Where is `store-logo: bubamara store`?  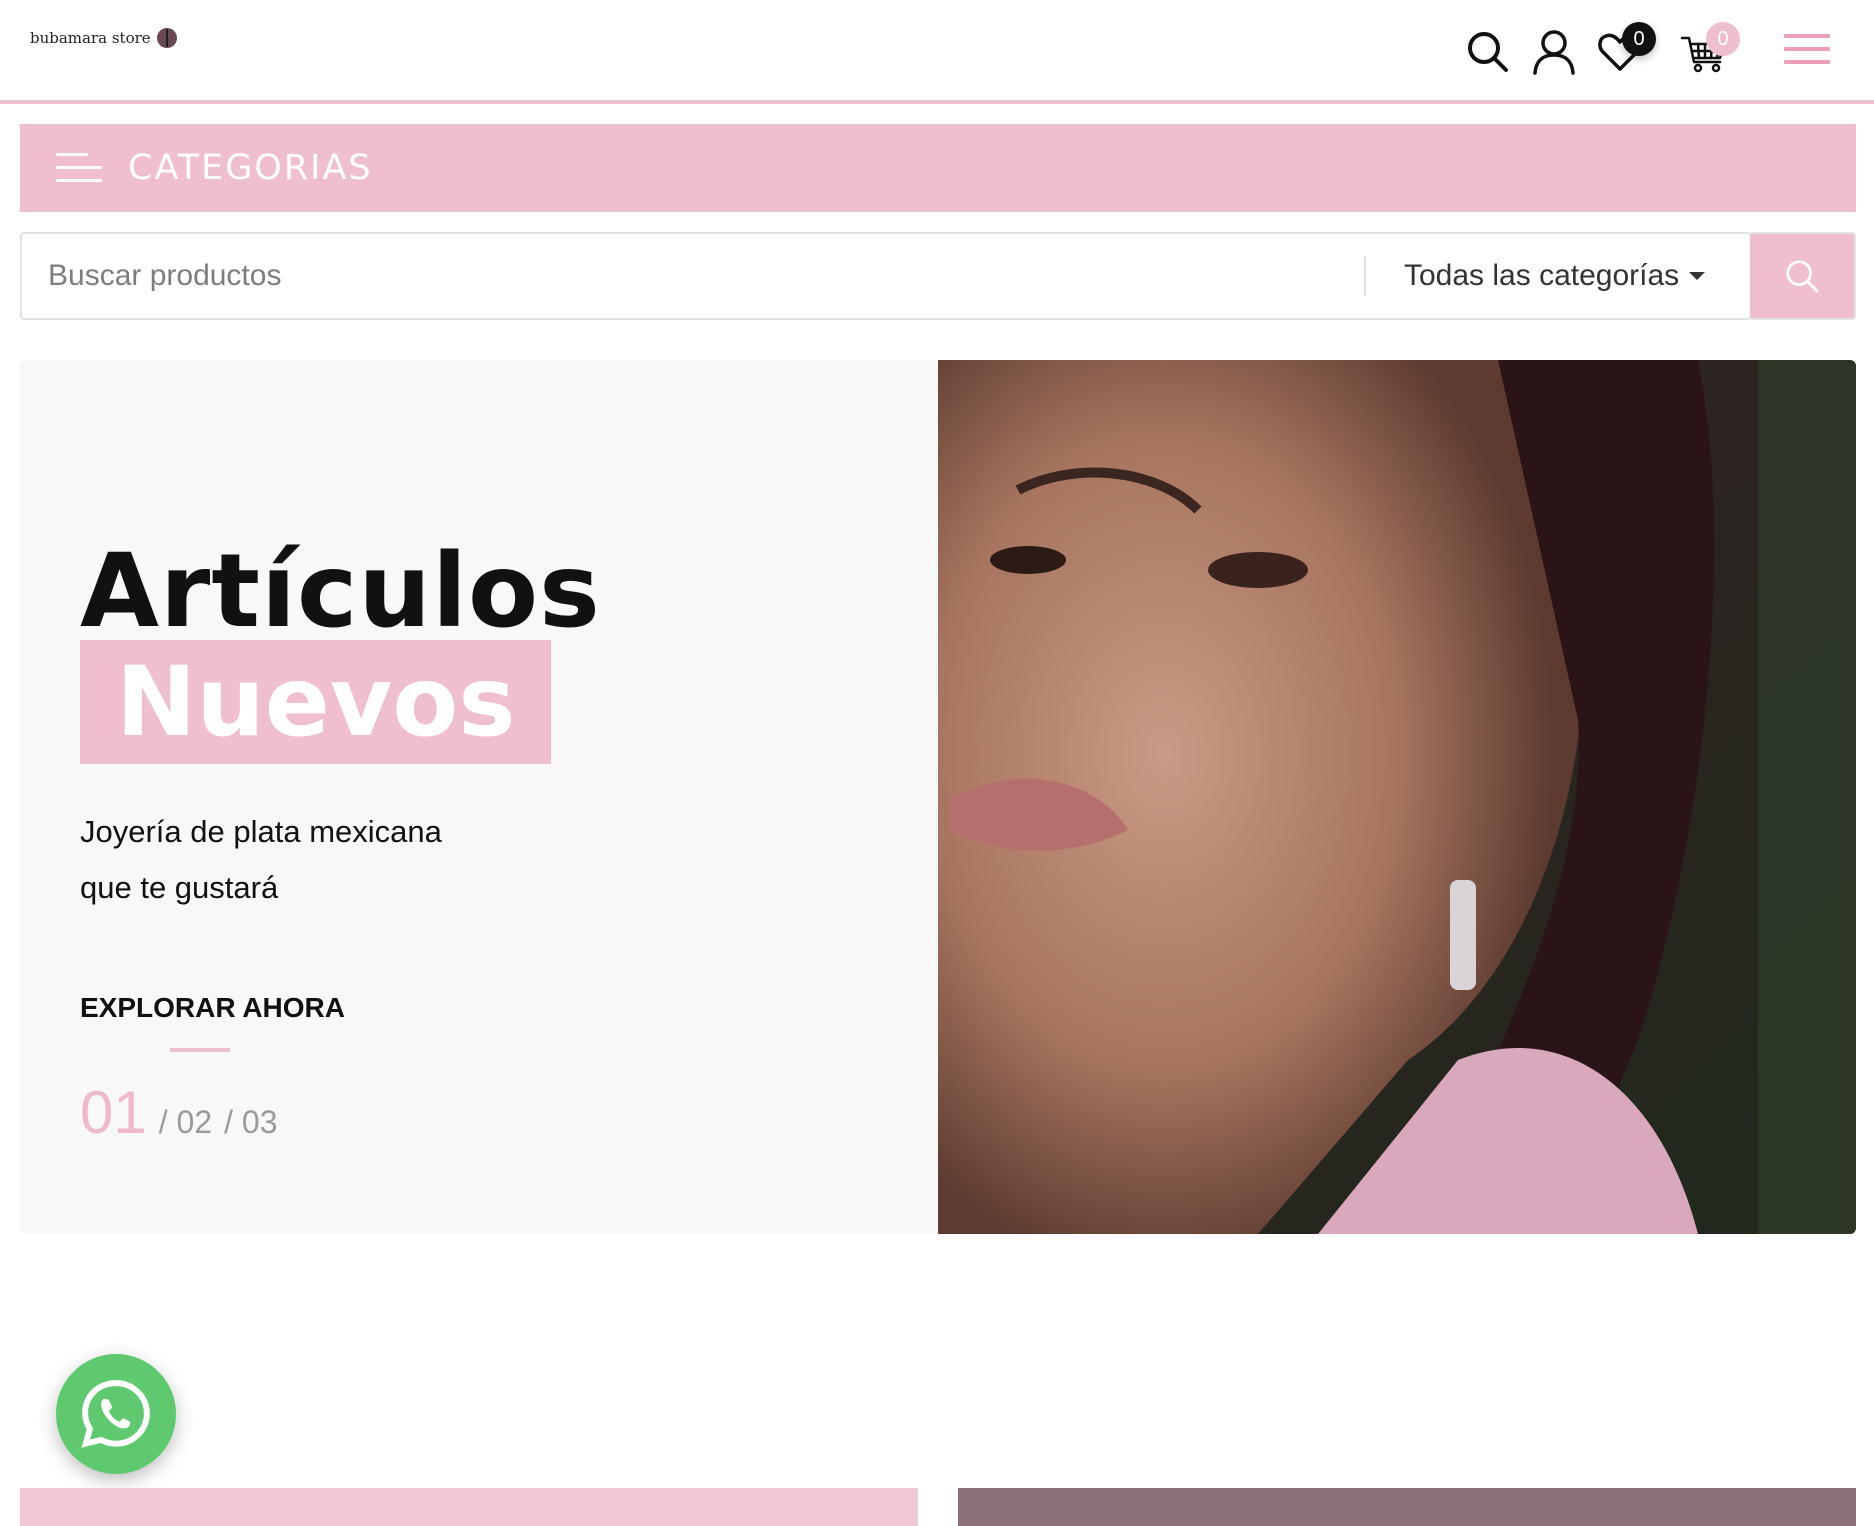
store-logo: bubamara store is located at coordinates (103, 38).